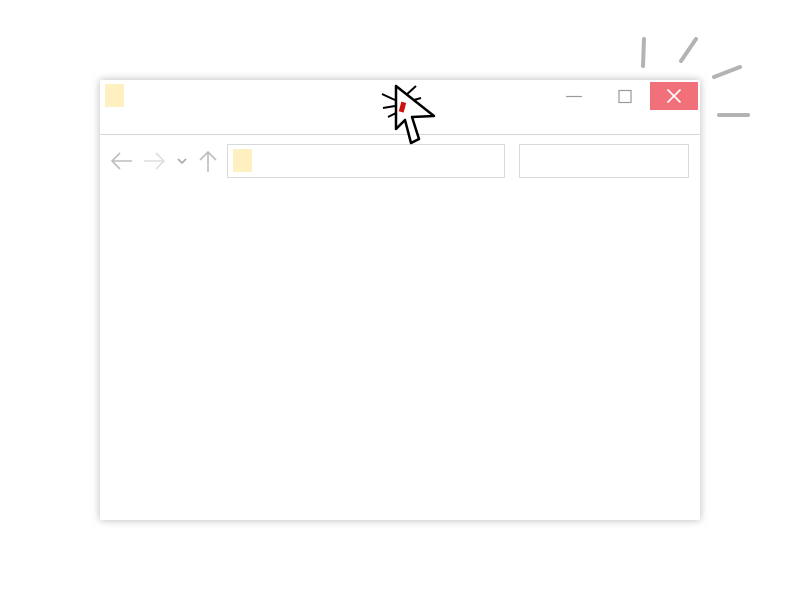 This screenshot has height=600, width=800. I want to click on arrow-up-icon, so click(208, 161).